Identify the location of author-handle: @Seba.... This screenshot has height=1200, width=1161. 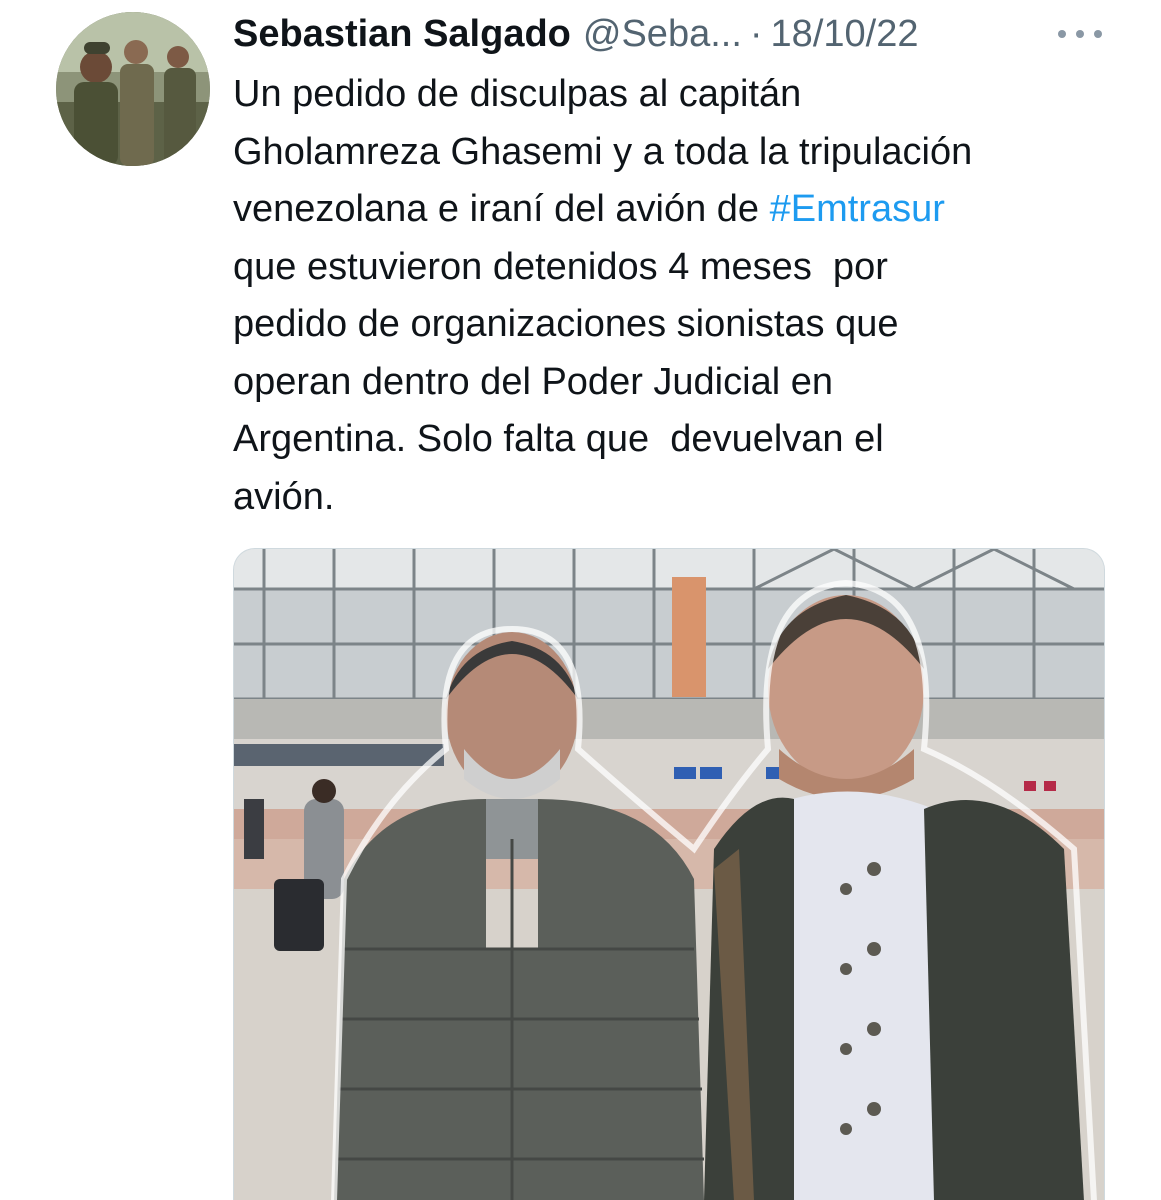
(662, 34).